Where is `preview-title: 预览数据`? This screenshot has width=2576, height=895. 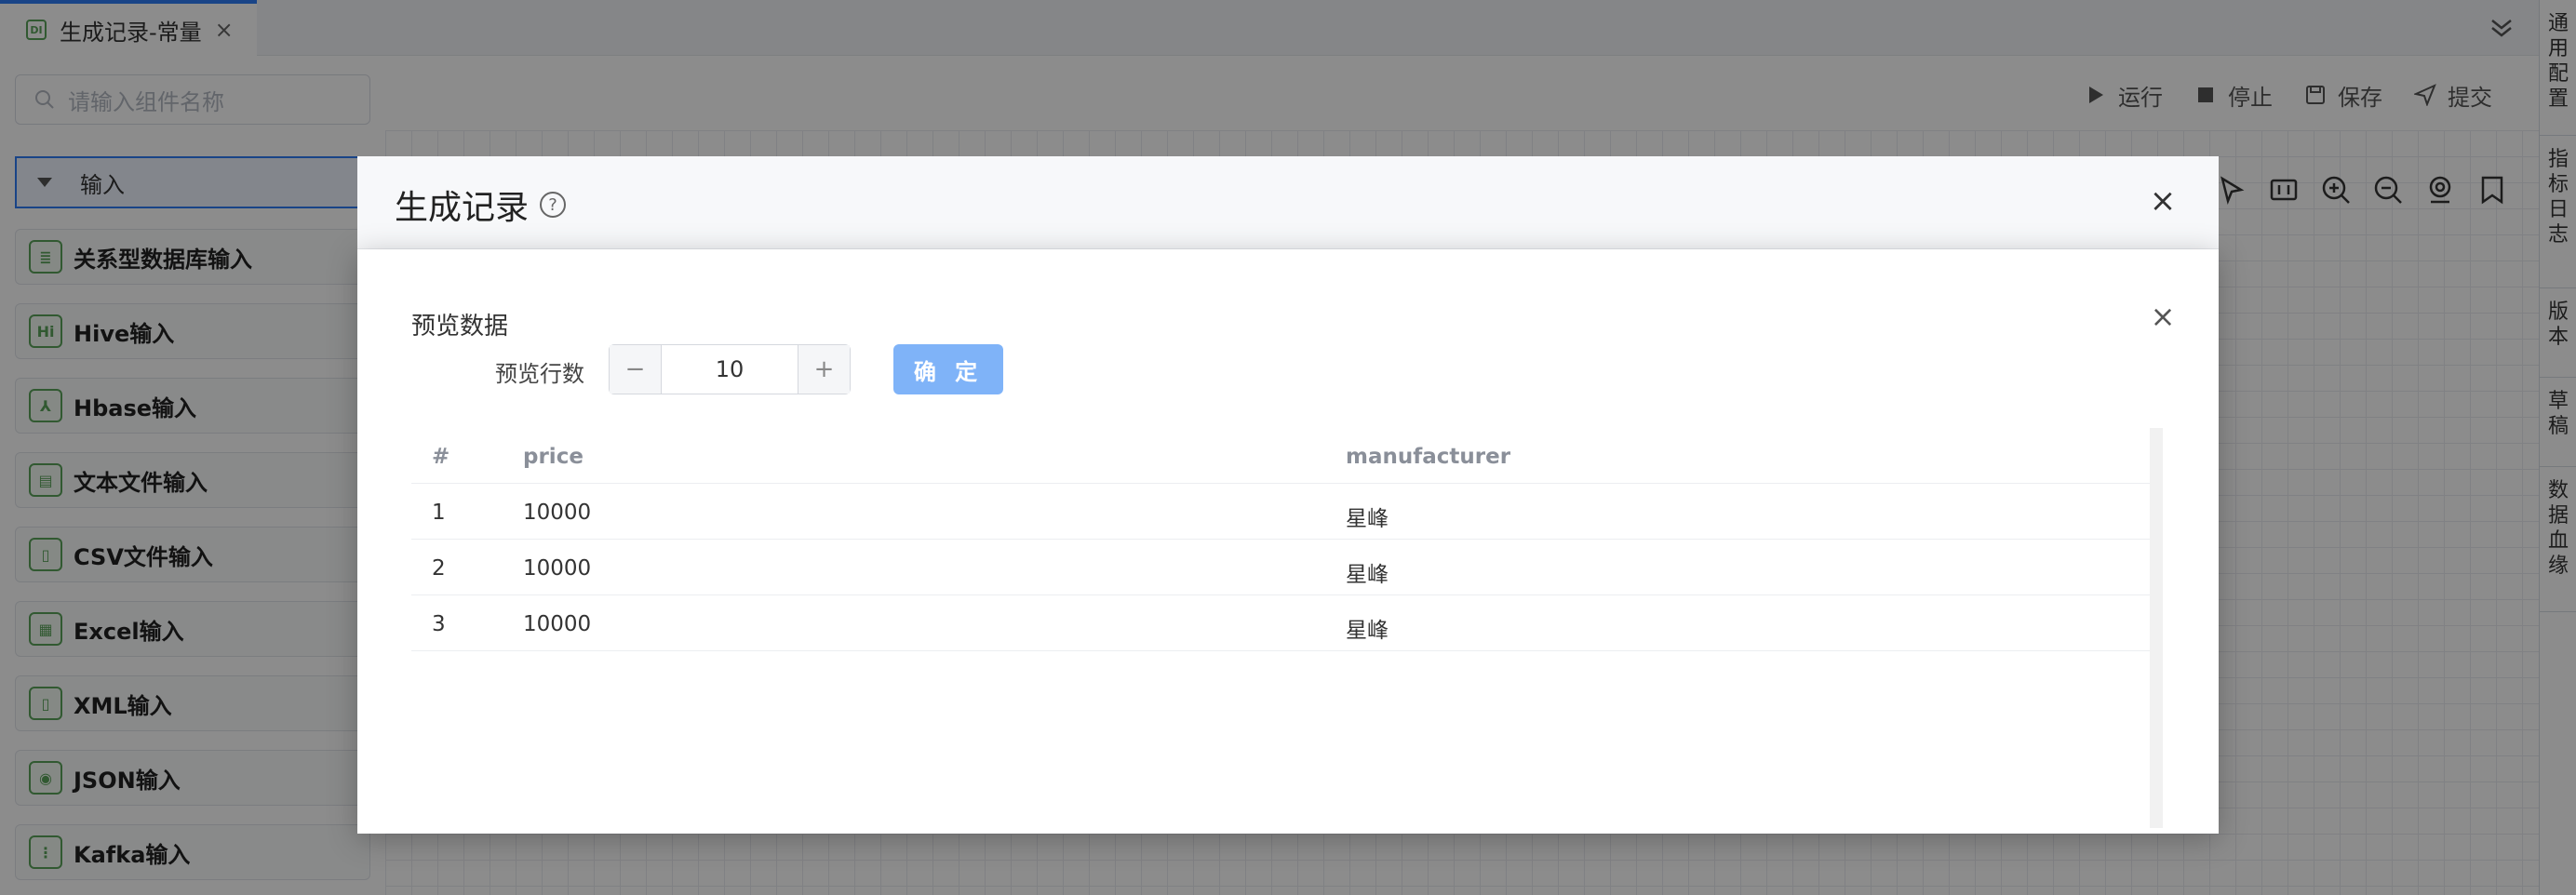
preview-title: 预览数据 is located at coordinates (460, 327).